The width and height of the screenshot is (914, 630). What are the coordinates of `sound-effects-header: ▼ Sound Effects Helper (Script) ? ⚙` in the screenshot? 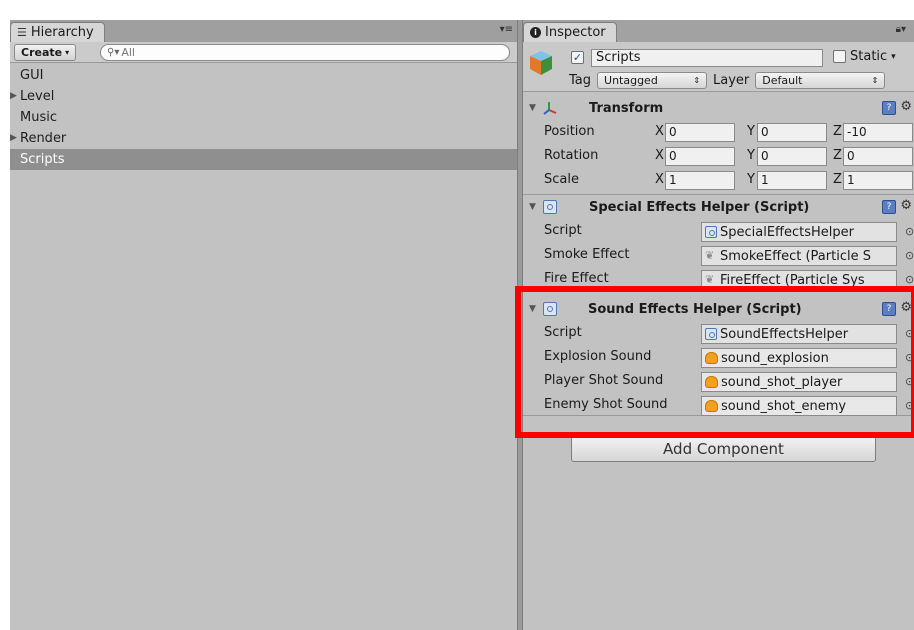 It's located at (718, 310).